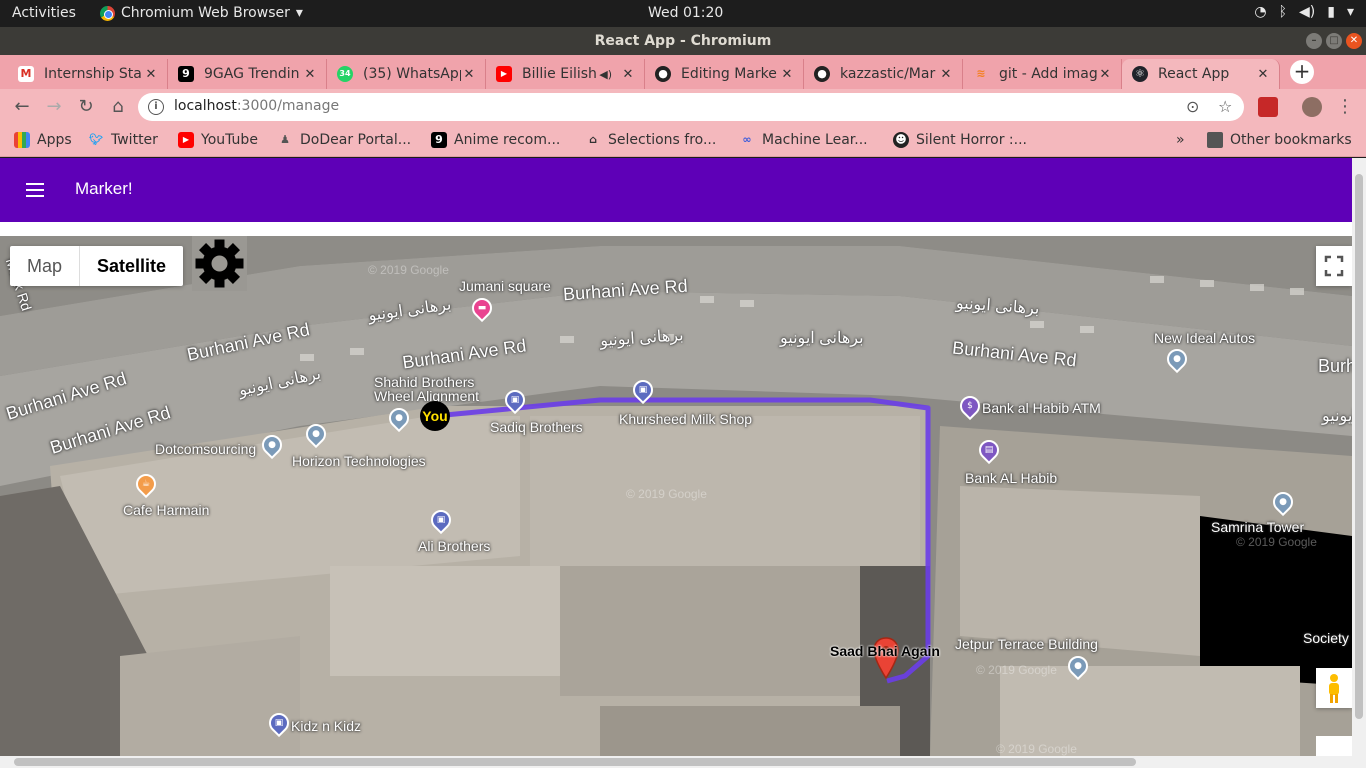  What do you see at coordinates (691, 107) in the screenshot?
I see `address-bar: i localhost:3000/manage ⊙ ☆` at bounding box center [691, 107].